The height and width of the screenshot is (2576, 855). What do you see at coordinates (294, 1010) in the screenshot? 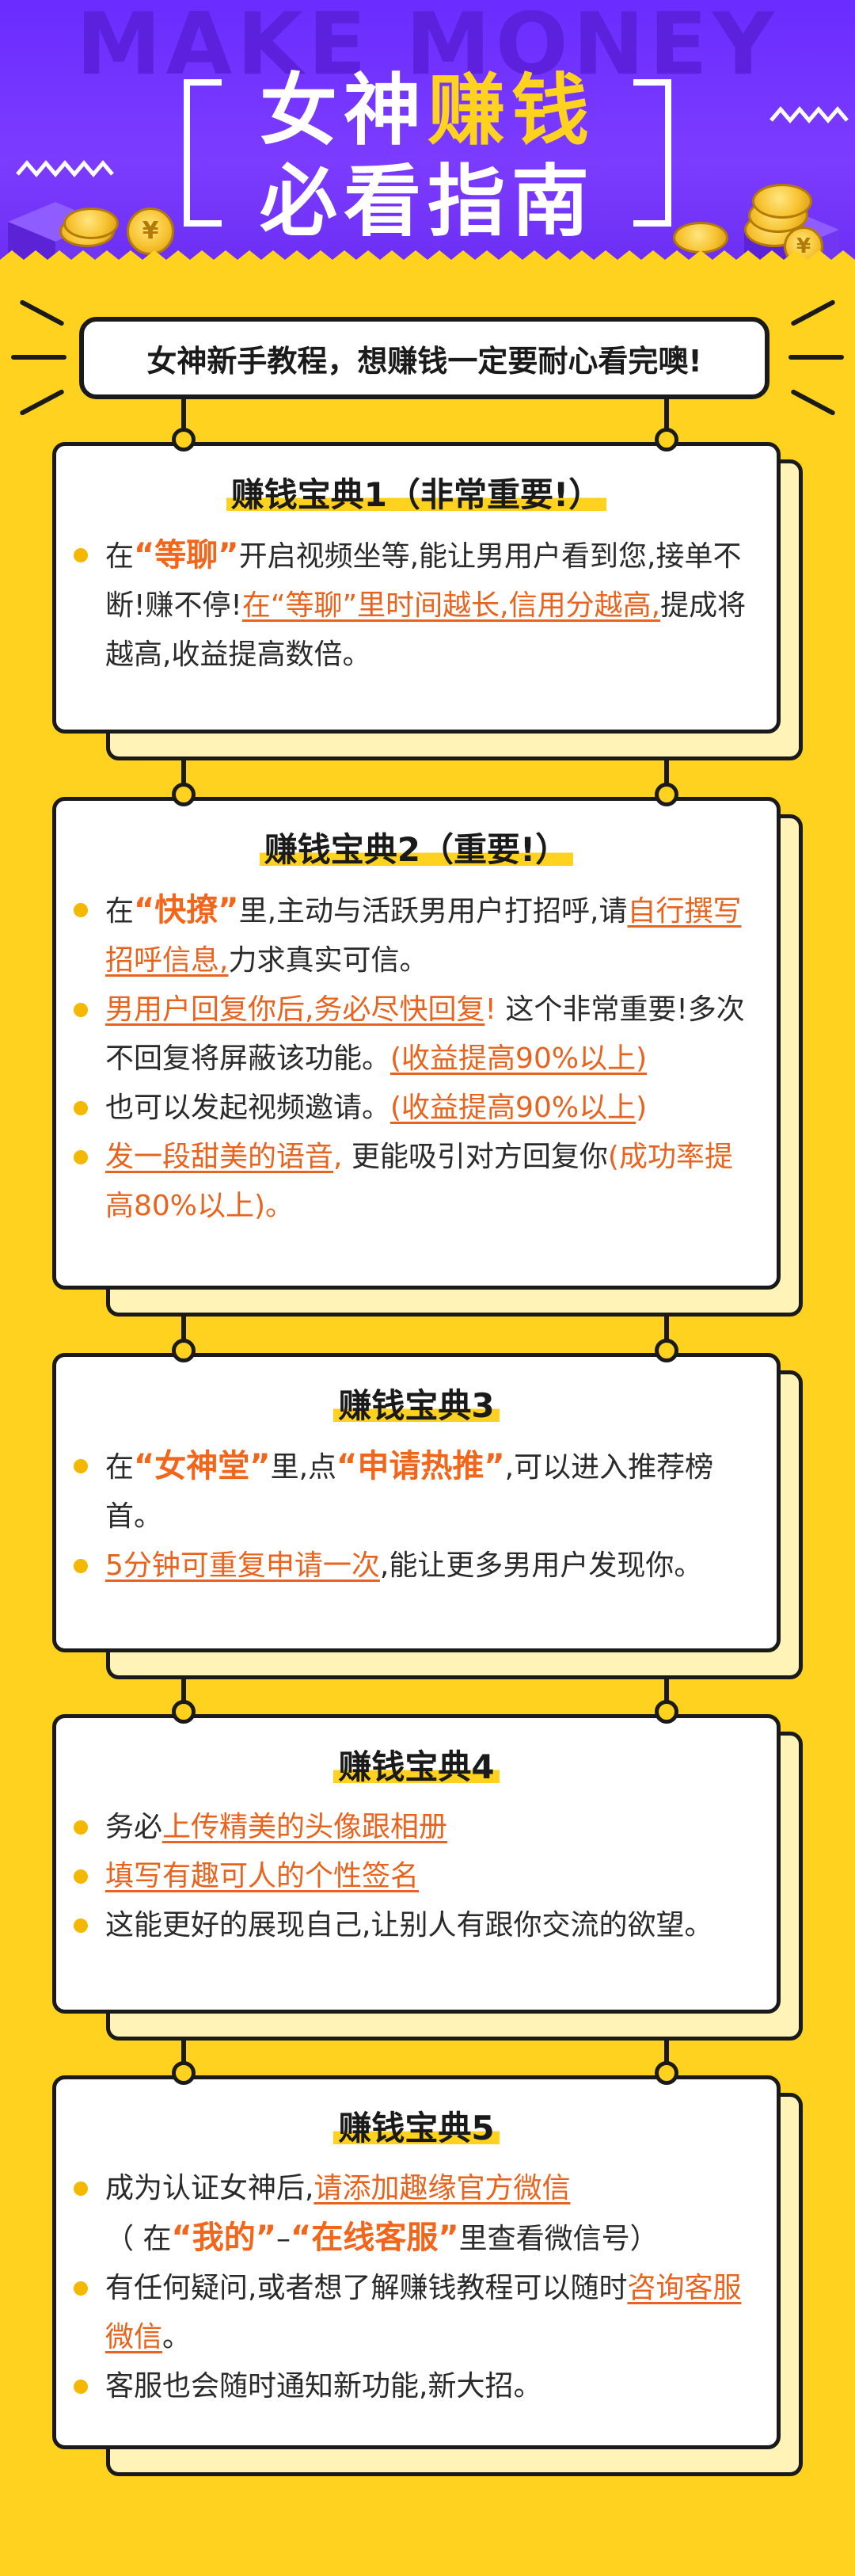
I see `highlight-link: 男用户回复你后,务必尽快回复` at bounding box center [294, 1010].